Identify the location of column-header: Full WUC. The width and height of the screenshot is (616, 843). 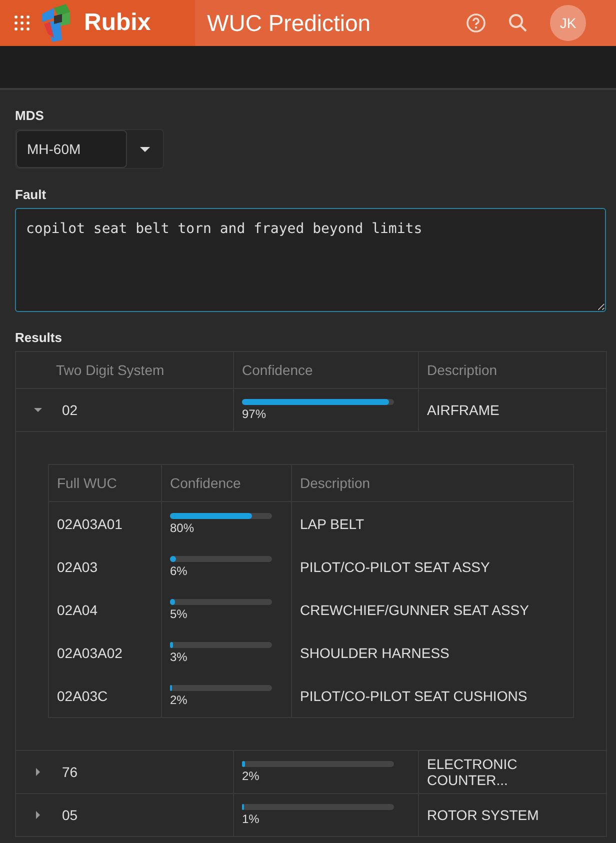
(105, 483).